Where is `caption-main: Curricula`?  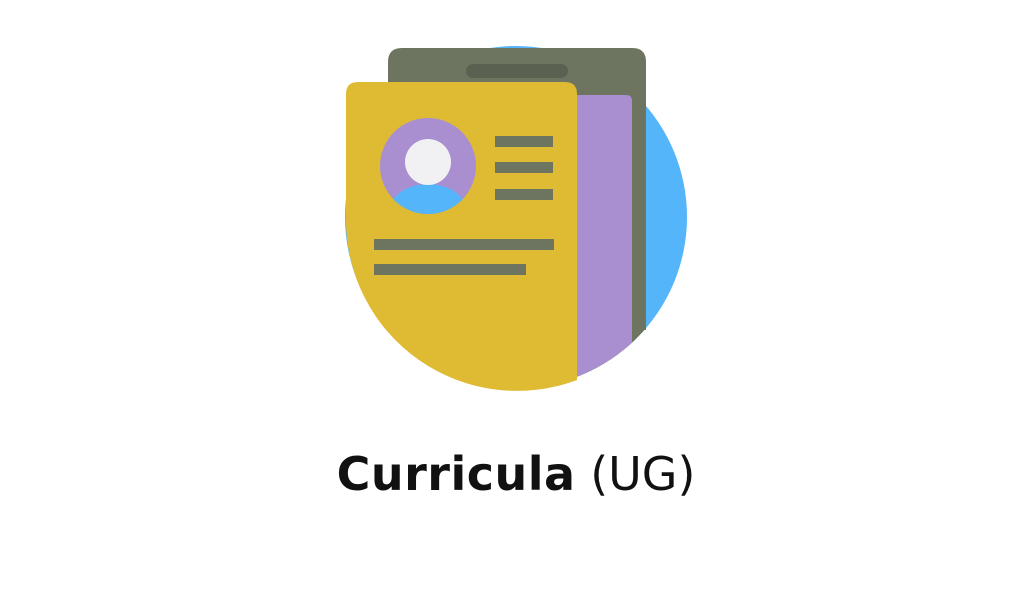 caption-main: Curricula is located at coordinates (456, 474).